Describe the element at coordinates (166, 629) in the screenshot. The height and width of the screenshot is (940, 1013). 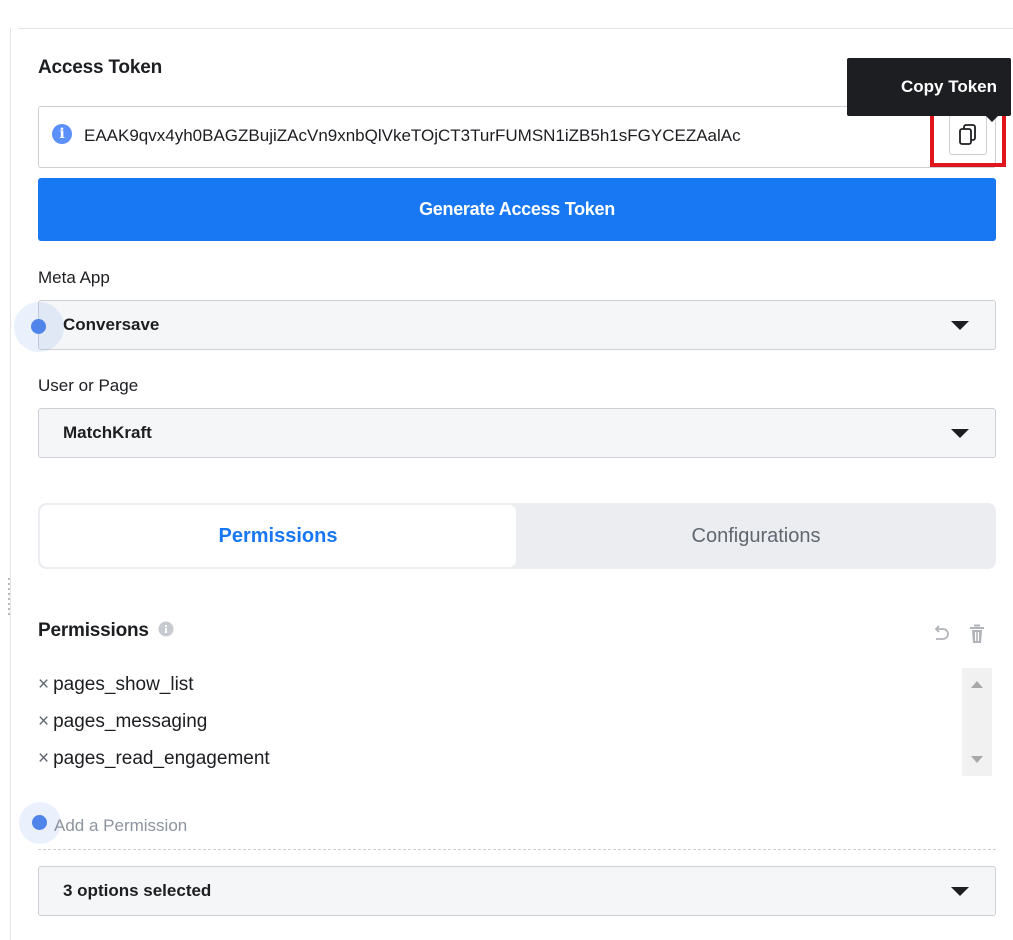
I see `info-circle-icon` at that location.